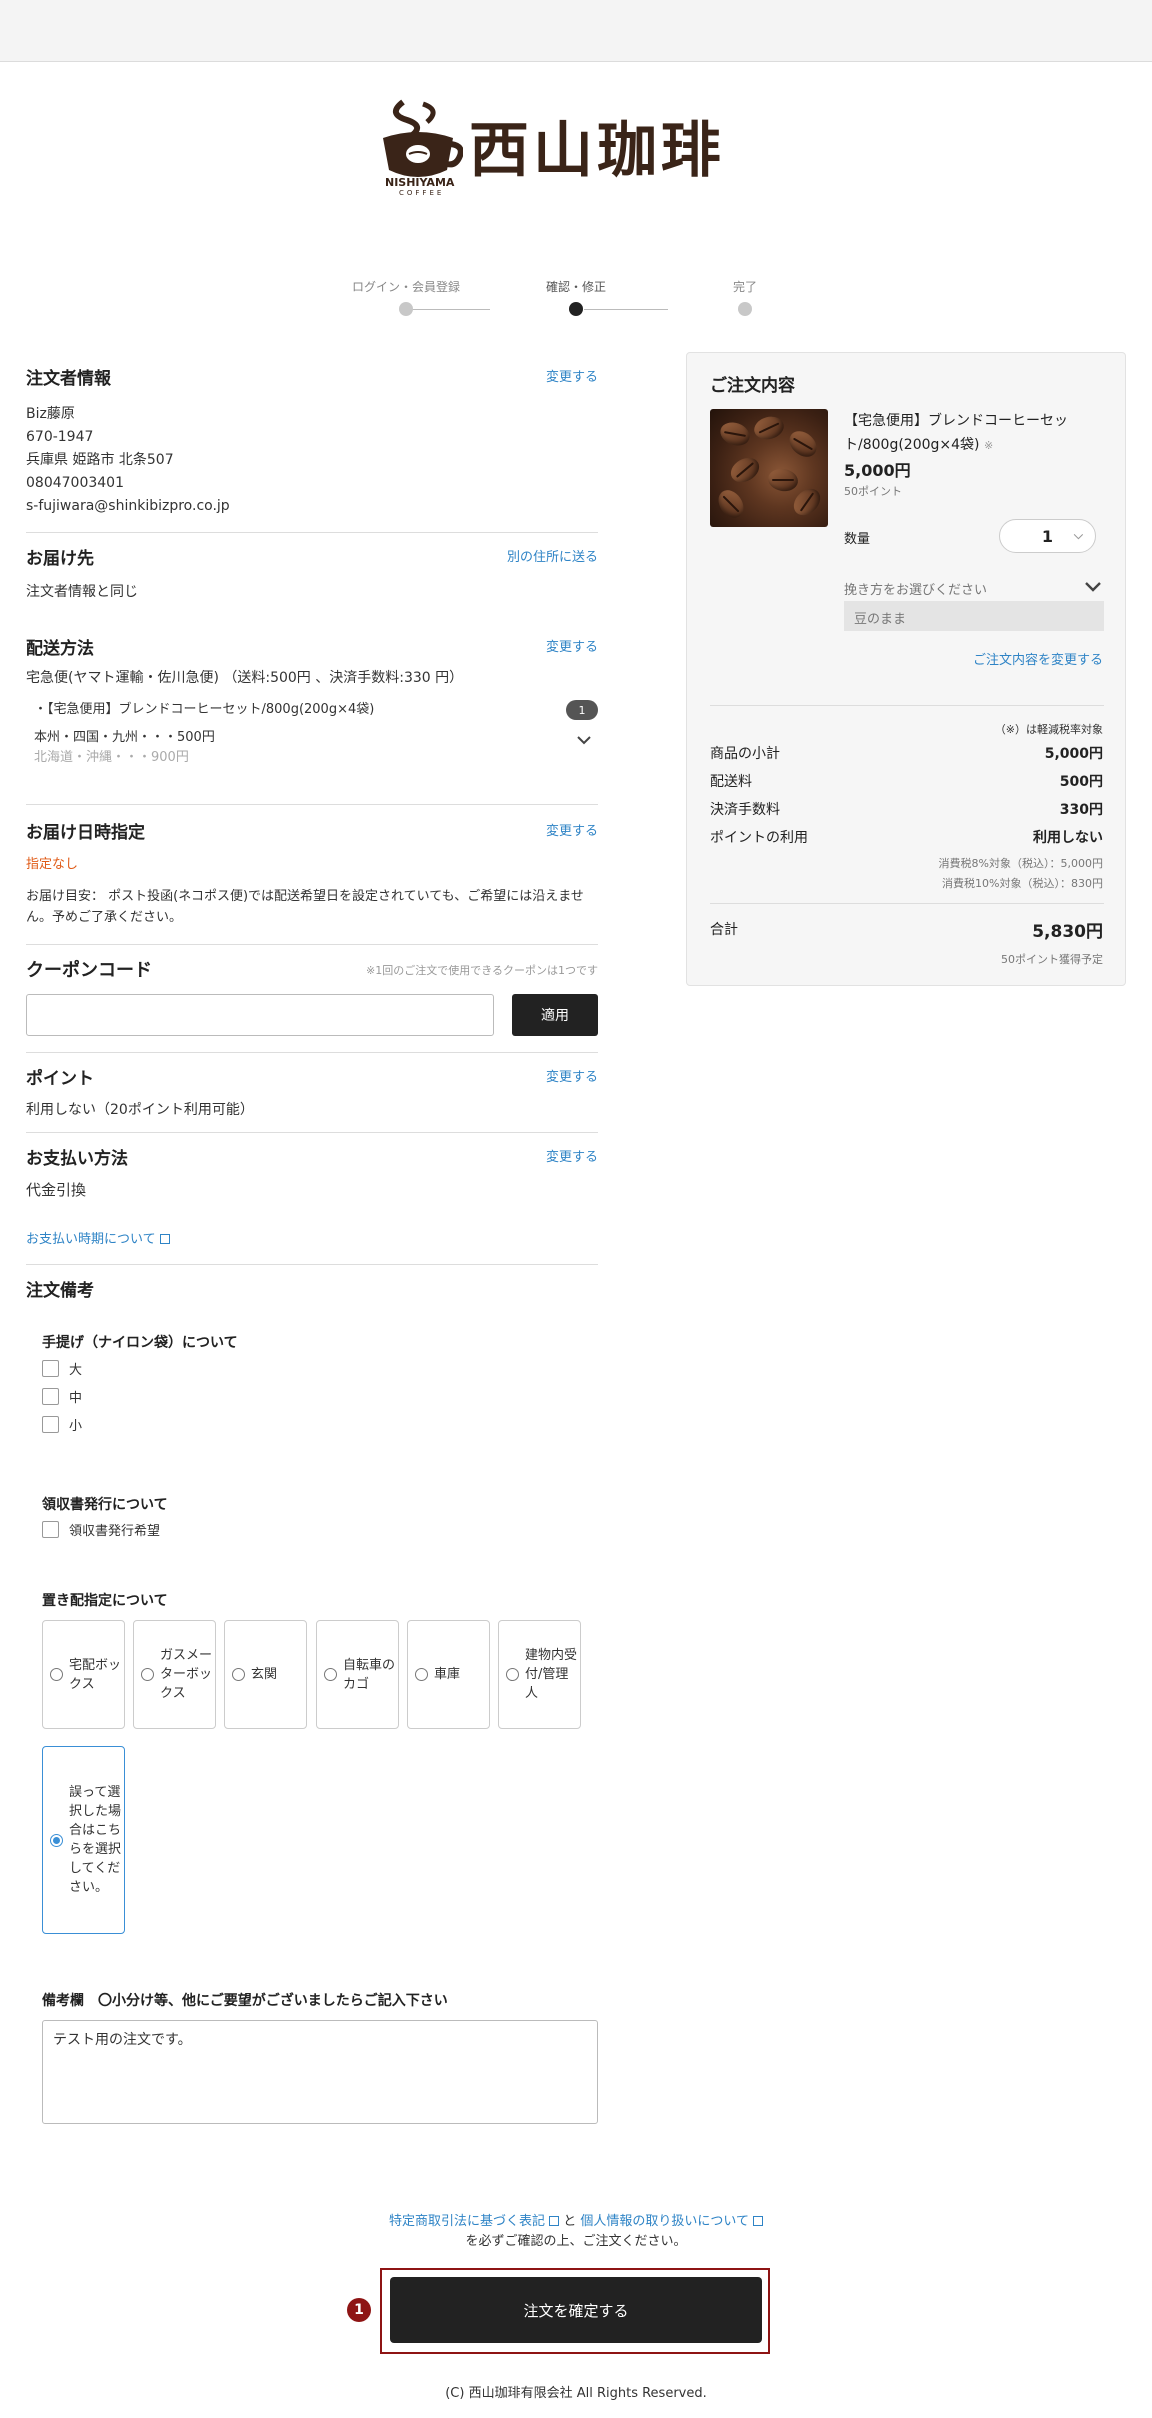  Describe the element at coordinates (576, 287) in the screenshot. I see `step-label-confirm: 確認・修正` at that location.